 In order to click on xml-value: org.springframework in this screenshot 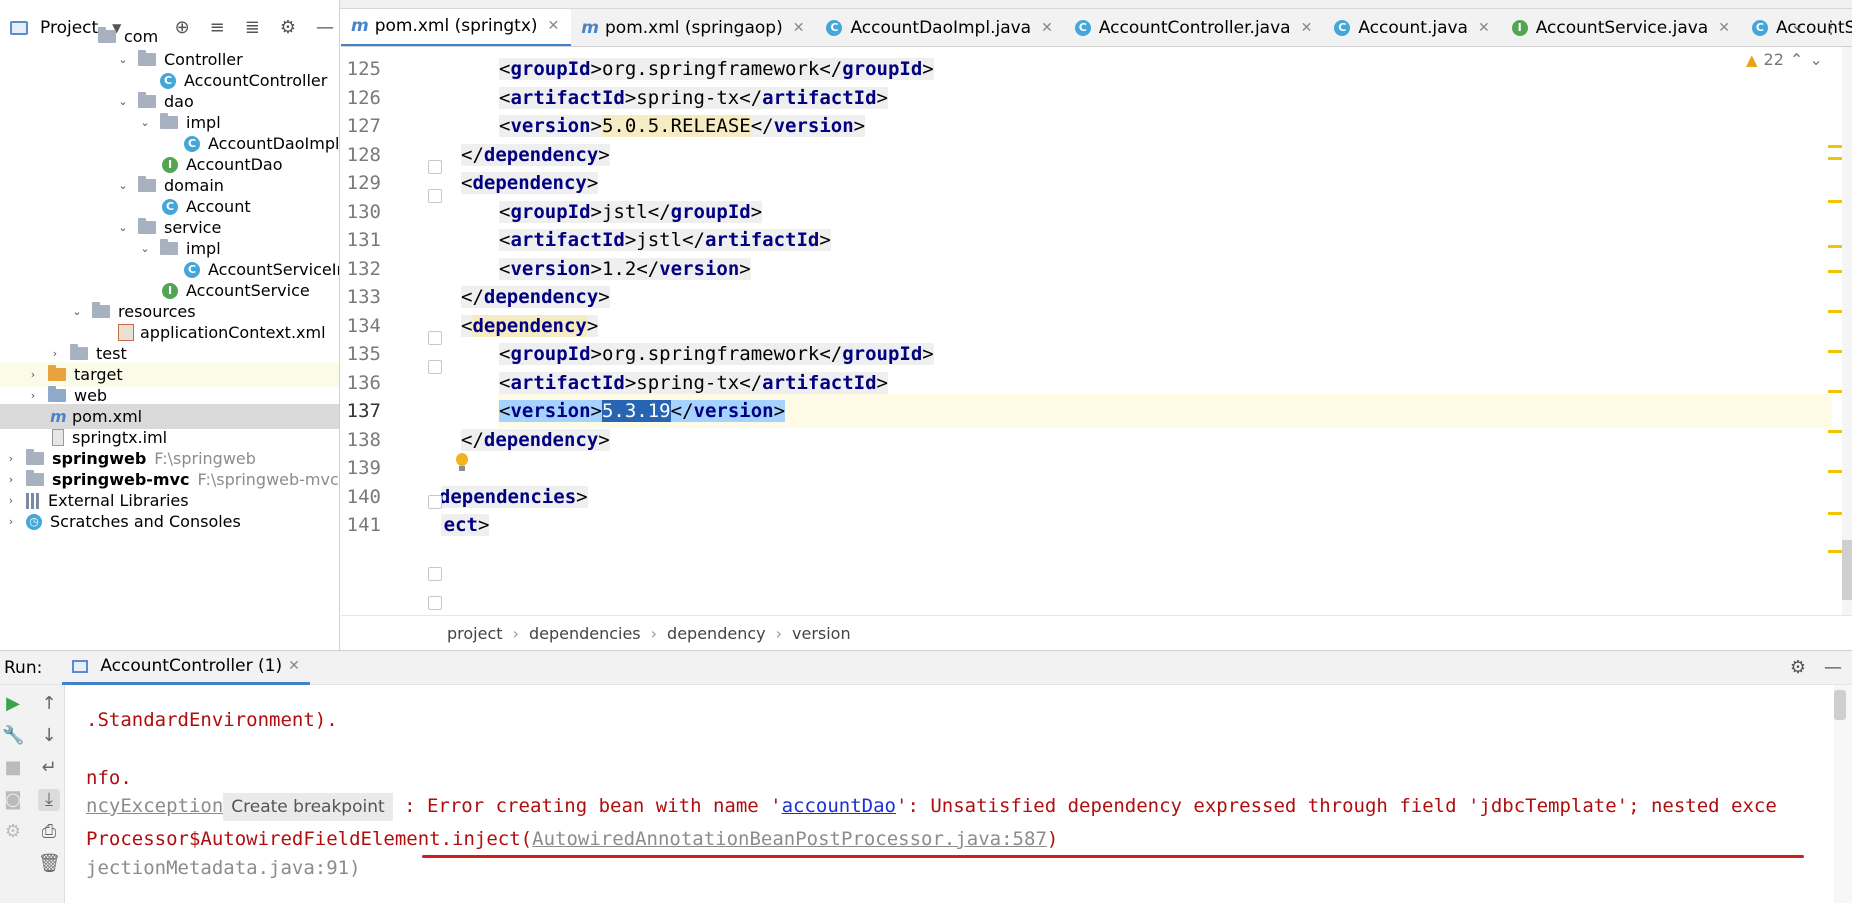, I will do `click(710, 69)`.